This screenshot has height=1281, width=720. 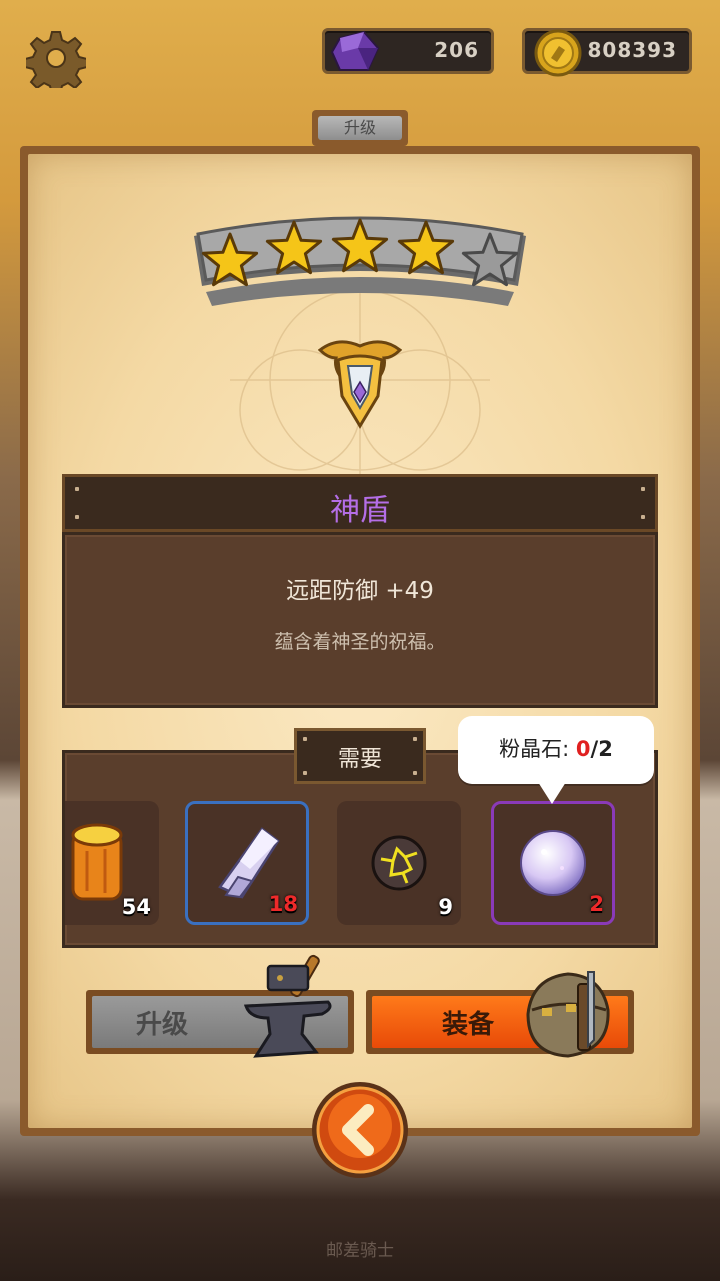 I want to click on pink-crystal-orb-icon, so click(x=553, y=863).